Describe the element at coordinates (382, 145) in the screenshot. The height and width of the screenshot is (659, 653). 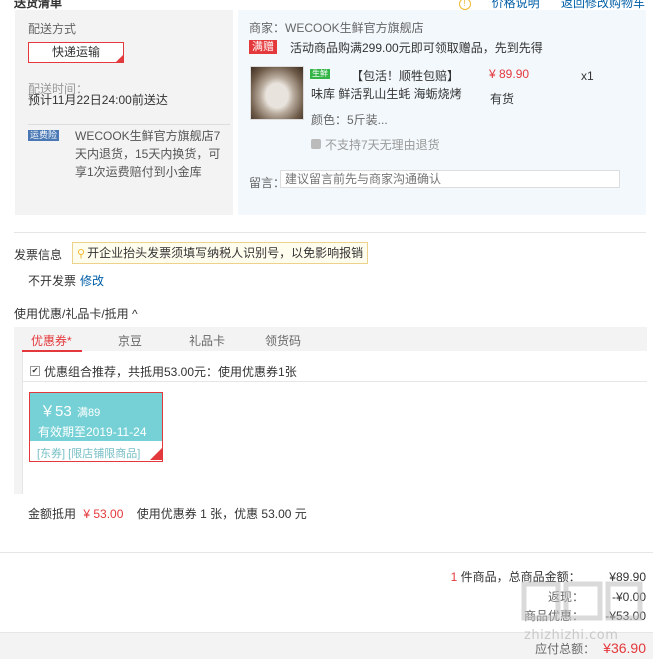
I see `no-return-notice: 不支持7天无理由退货` at that location.